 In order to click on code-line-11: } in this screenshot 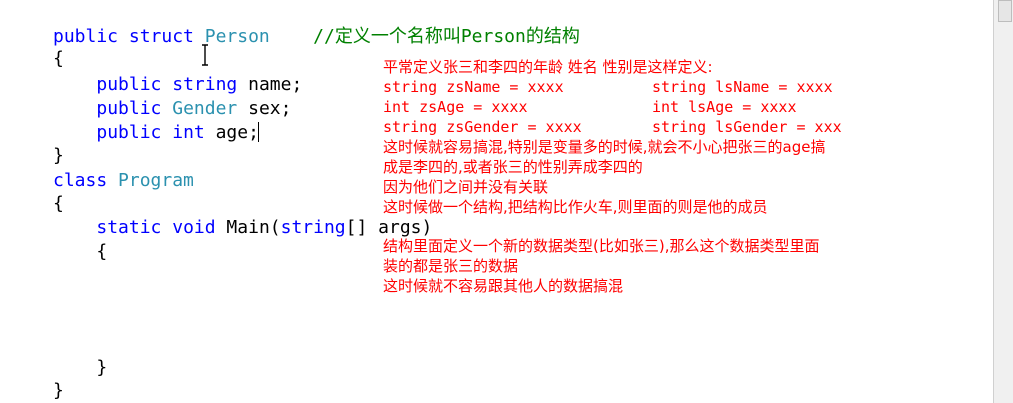, I will do `click(80, 367)`.